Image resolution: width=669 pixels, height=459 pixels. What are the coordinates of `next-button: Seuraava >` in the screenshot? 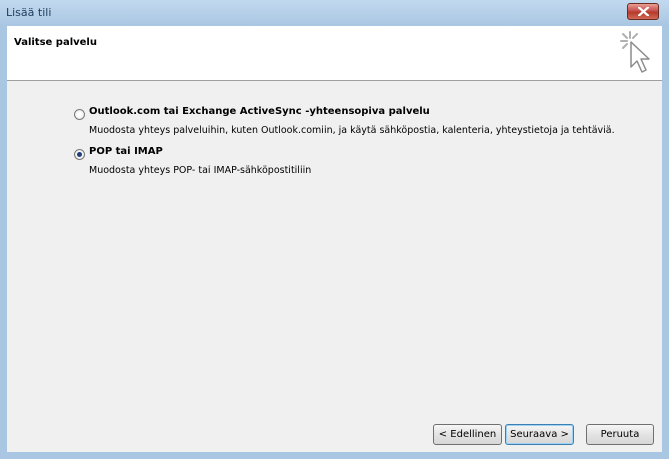 It's located at (539, 434).